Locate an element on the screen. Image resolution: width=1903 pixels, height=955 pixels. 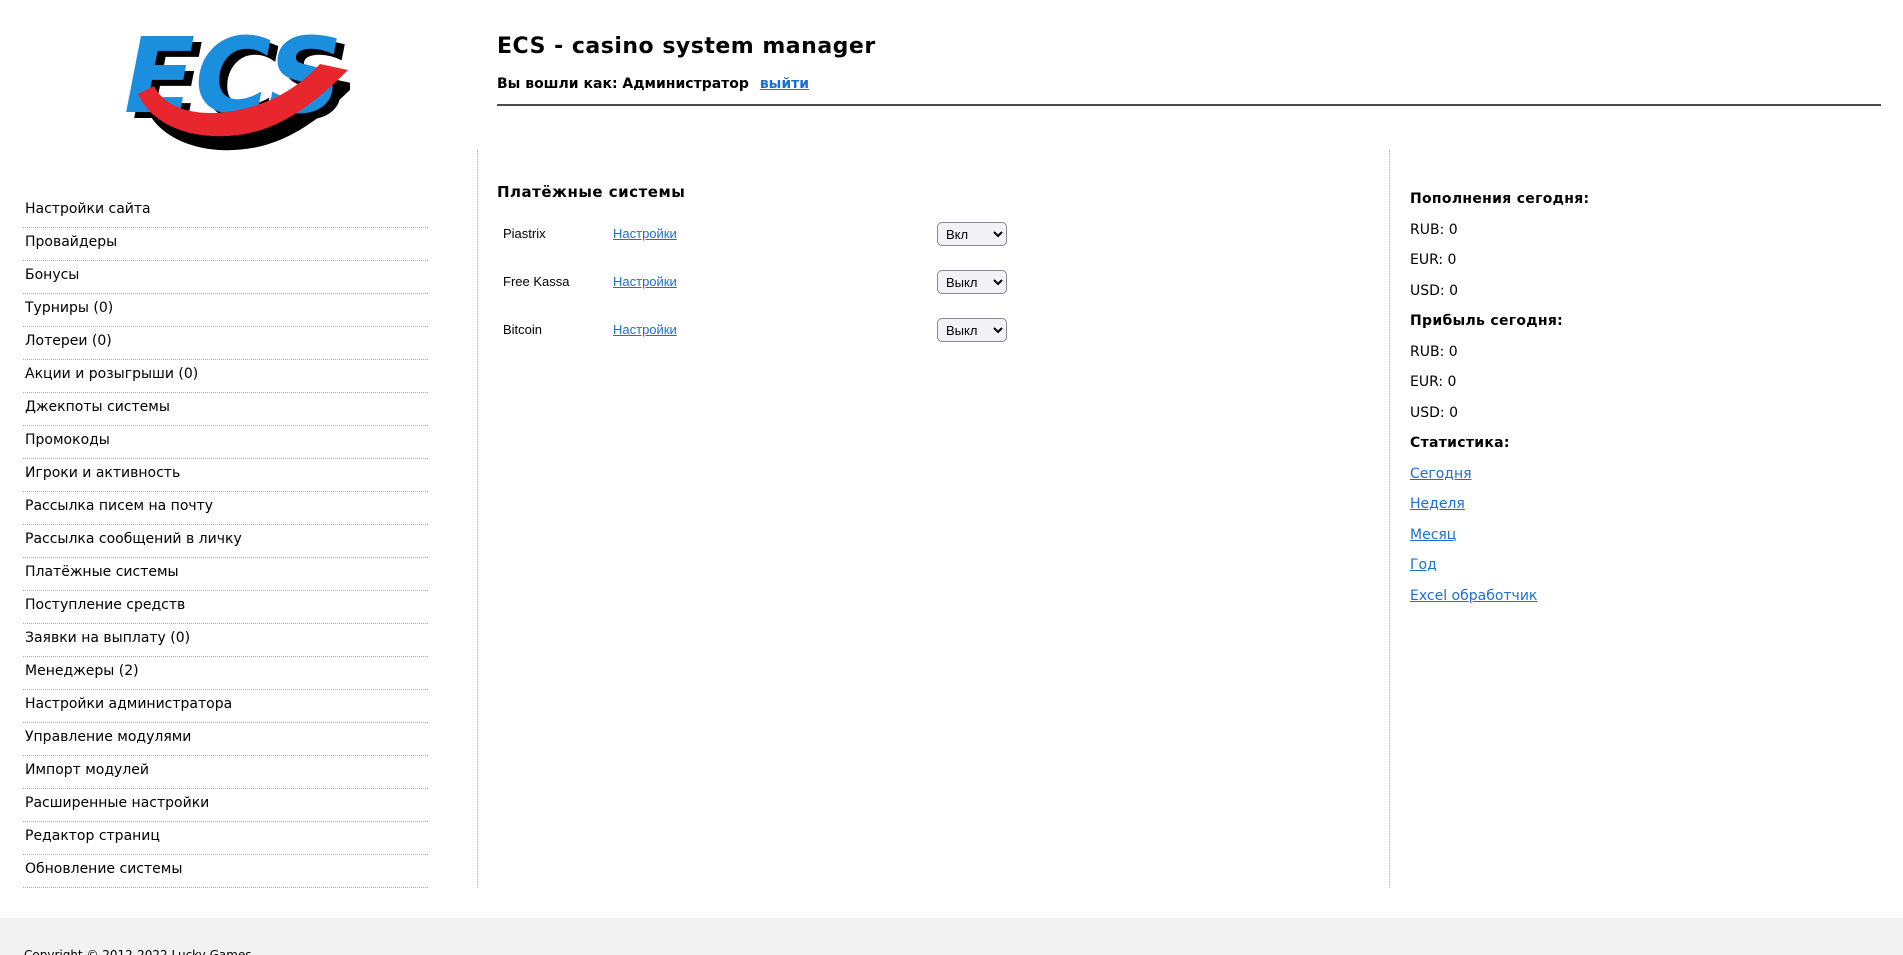
sidebar-item-system-update: Обновление системы is located at coordinates (225, 871).